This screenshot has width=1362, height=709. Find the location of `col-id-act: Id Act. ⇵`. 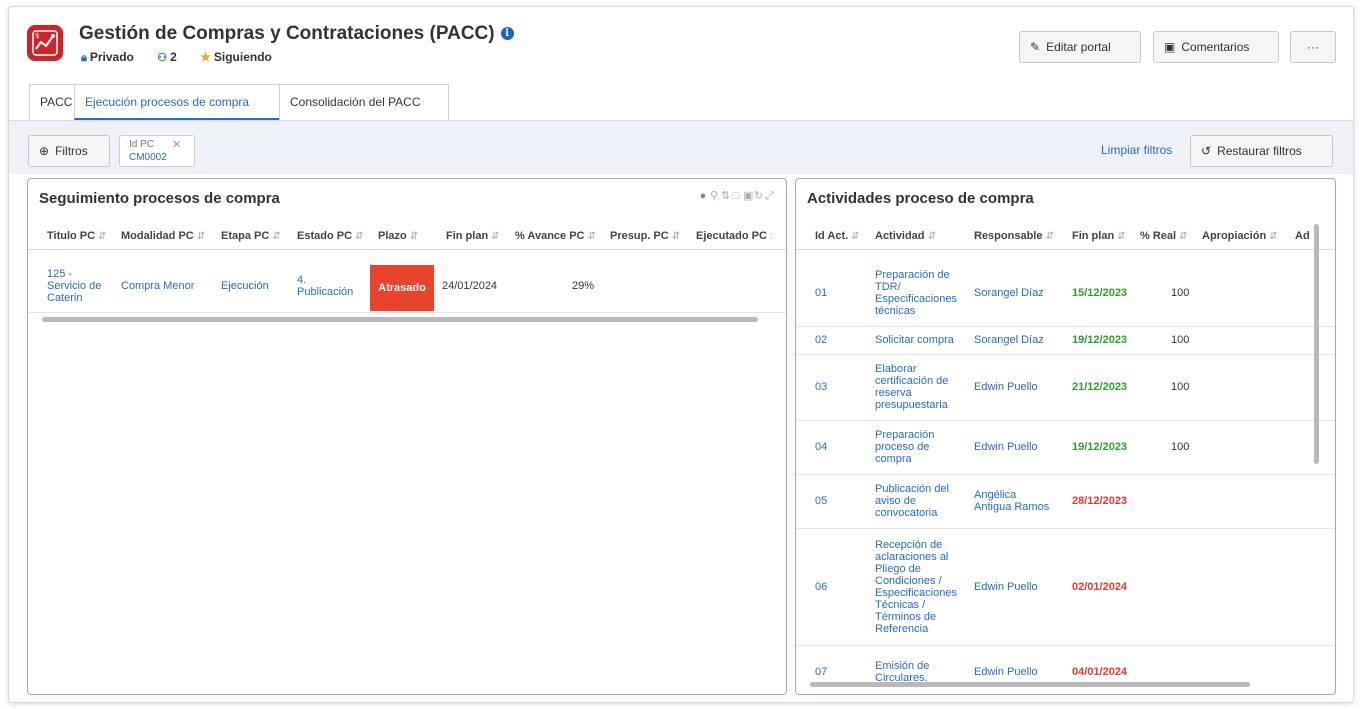

col-id-act: Id Act. ⇵ is located at coordinates (837, 236).